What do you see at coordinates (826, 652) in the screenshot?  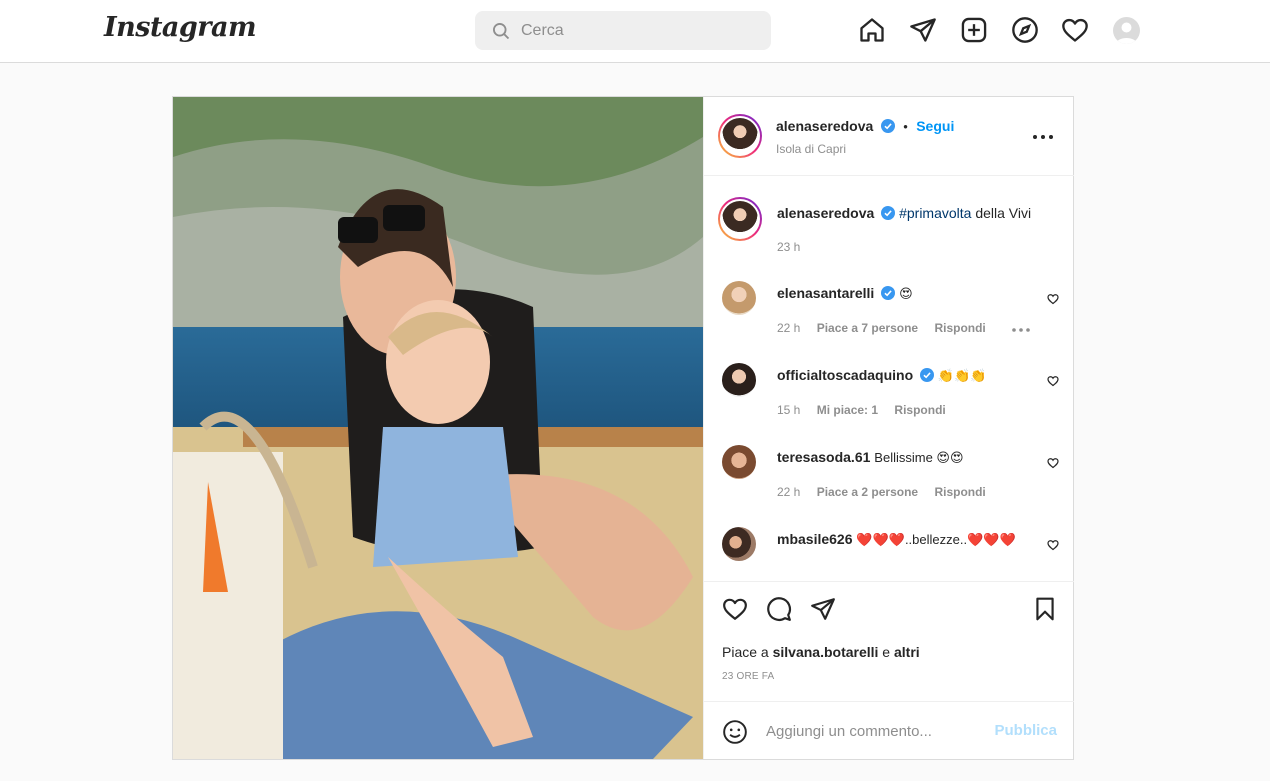 I see `likes-user-link: silvana.botarelli` at bounding box center [826, 652].